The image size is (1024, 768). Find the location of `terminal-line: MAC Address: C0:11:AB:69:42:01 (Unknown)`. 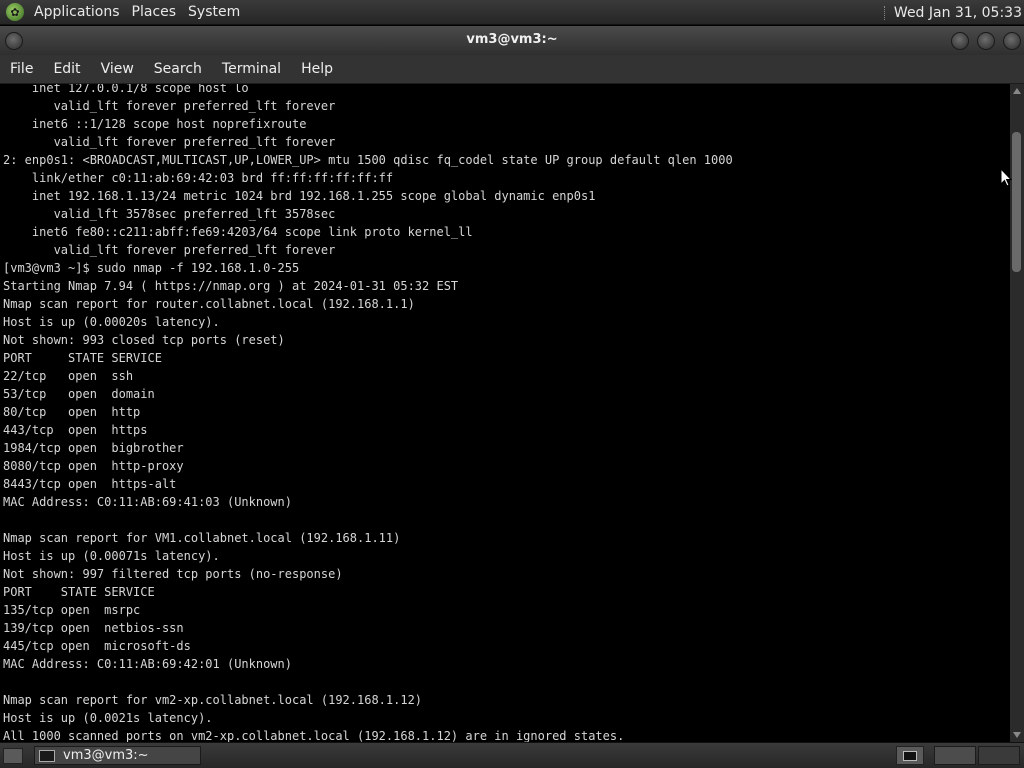

terminal-line: MAC Address: C0:11:AB:69:42:01 (Unknown) is located at coordinates (147, 664).